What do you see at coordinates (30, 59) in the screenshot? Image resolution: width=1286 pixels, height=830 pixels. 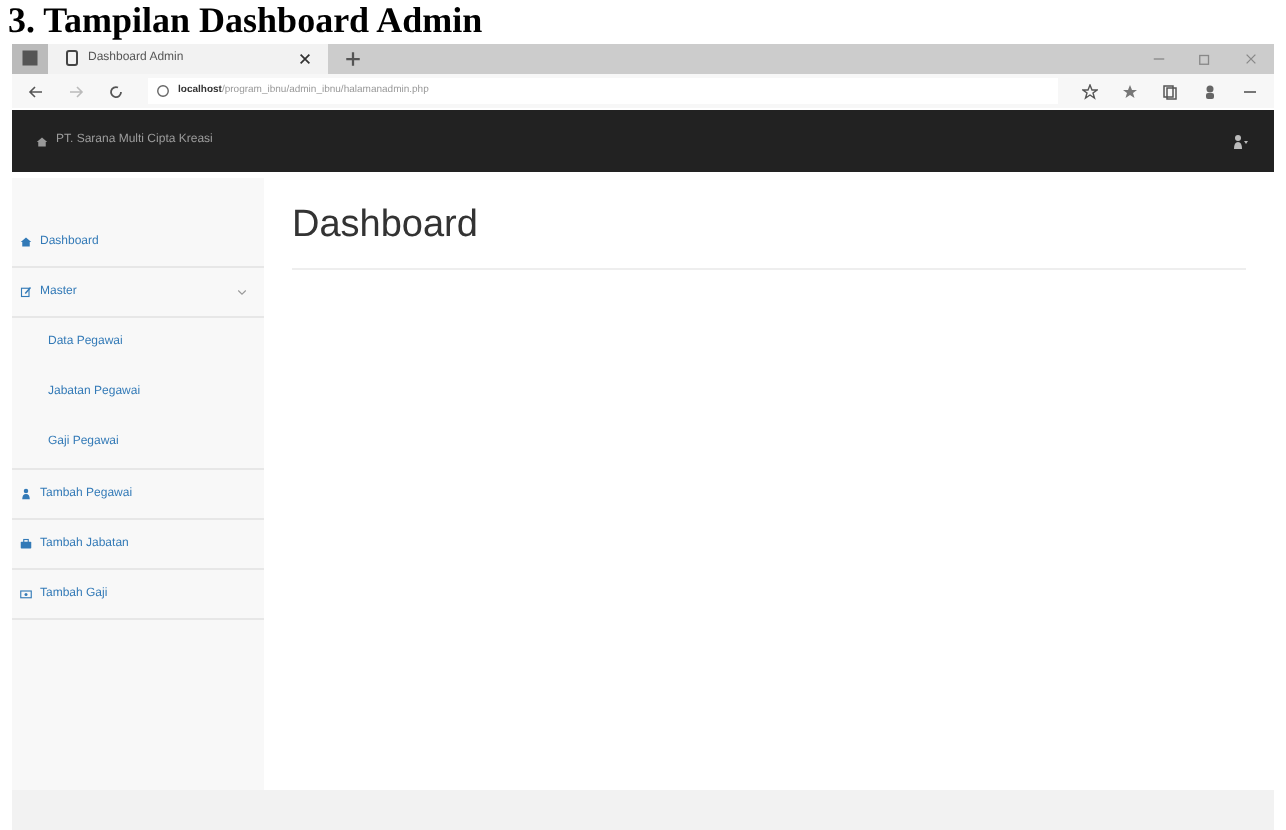 I see `tab-actions-icon` at bounding box center [30, 59].